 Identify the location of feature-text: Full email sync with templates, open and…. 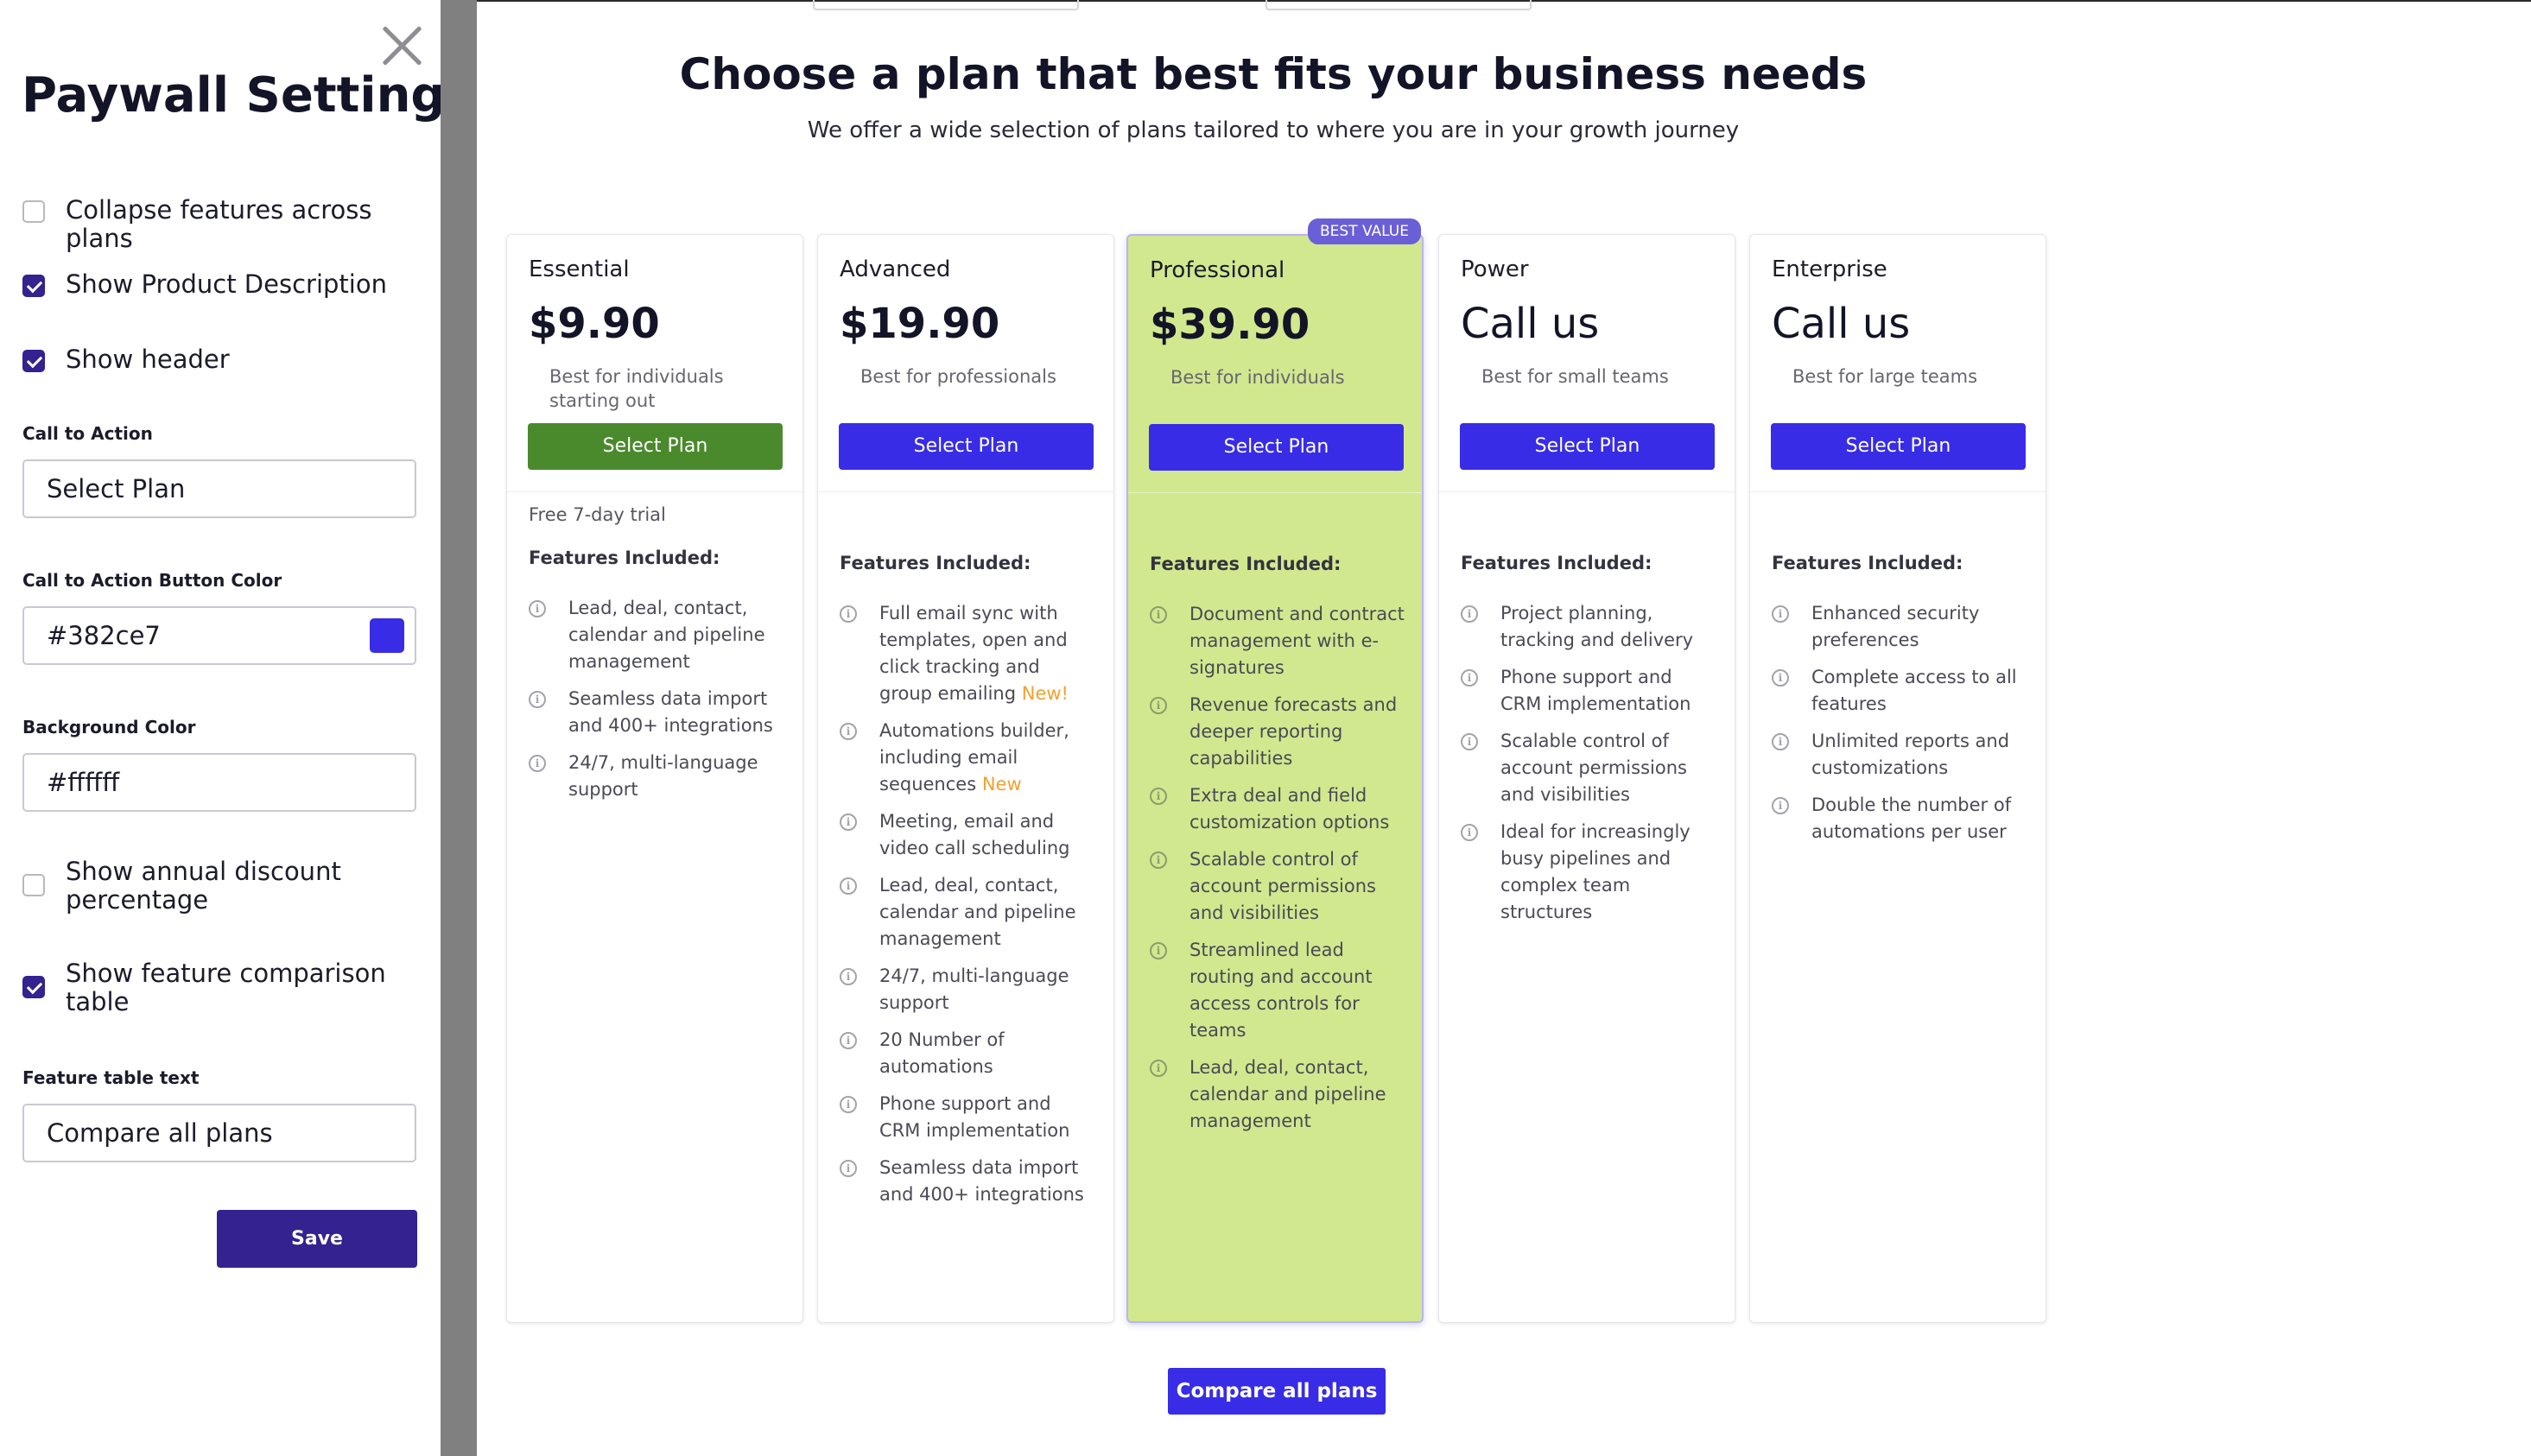
(974, 653).